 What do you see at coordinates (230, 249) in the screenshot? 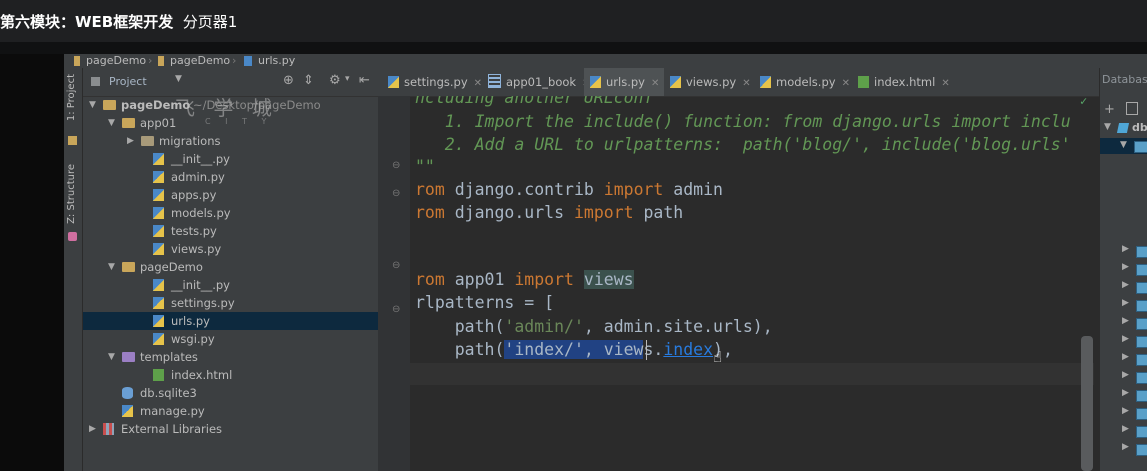
I see `tree-item-views-py: views.py` at bounding box center [230, 249].